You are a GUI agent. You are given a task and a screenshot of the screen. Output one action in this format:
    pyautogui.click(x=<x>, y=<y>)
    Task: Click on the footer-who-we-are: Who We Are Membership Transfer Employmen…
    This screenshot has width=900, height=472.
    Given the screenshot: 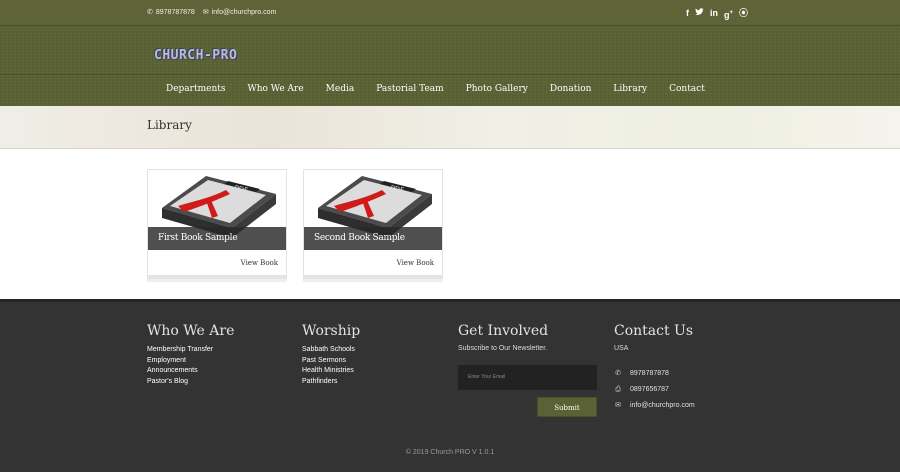 What is the action you would take?
    pyautogui.click(x=190, y=355)
    